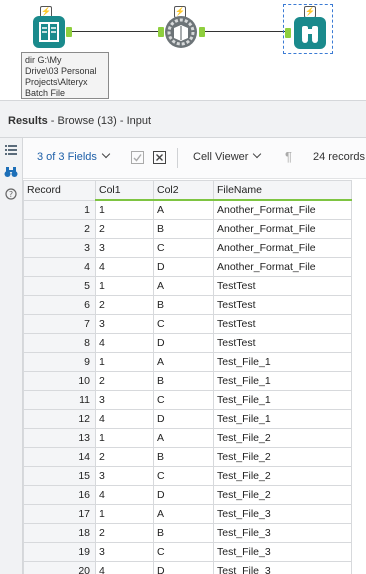 Image resolution: width=366 pixels, height=574 pixels. I want to click on cell-record: 3, so click(59, 248).